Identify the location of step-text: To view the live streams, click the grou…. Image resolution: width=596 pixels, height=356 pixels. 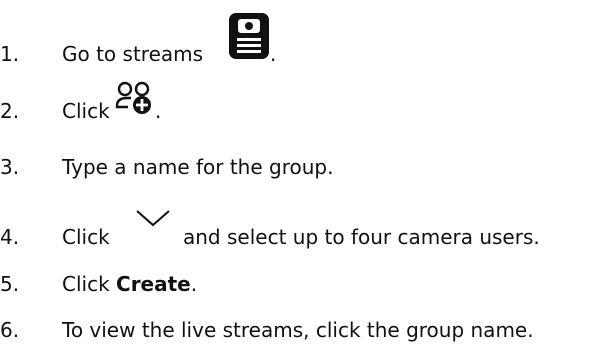
(298, 330).